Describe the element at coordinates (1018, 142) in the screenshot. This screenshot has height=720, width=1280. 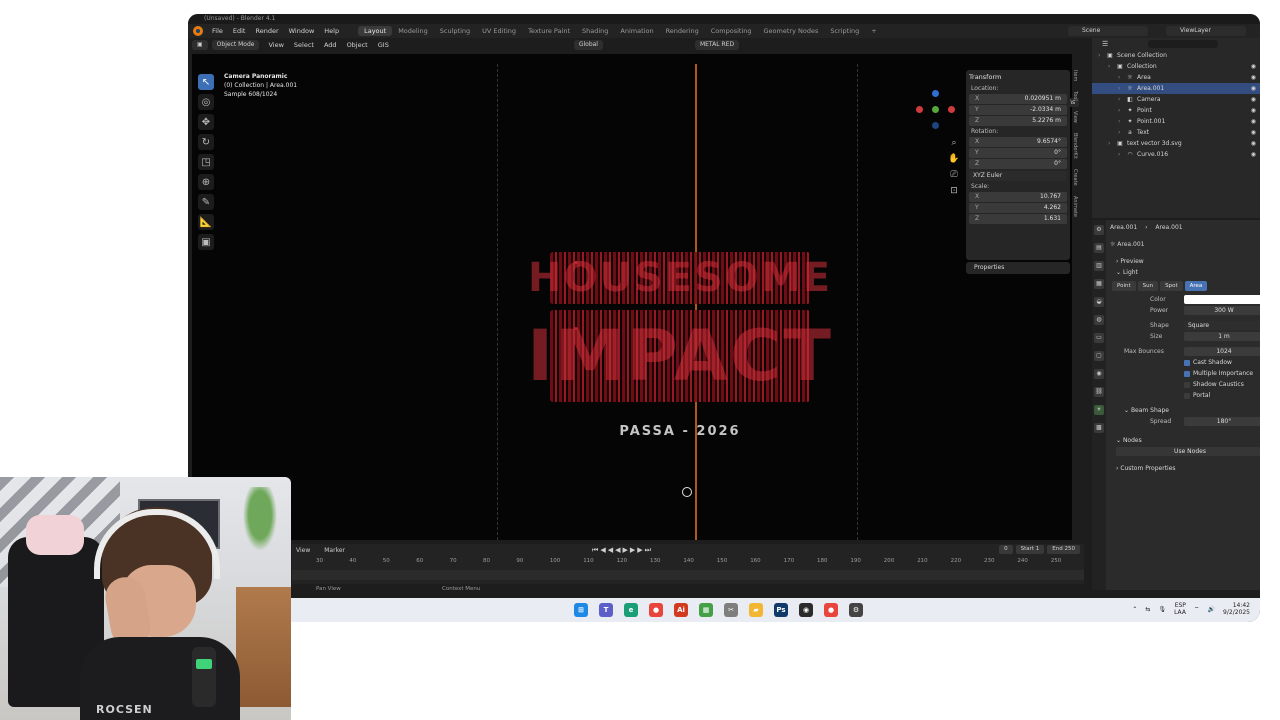
I see `rotation-x-field: X 9.6574°` at that location.